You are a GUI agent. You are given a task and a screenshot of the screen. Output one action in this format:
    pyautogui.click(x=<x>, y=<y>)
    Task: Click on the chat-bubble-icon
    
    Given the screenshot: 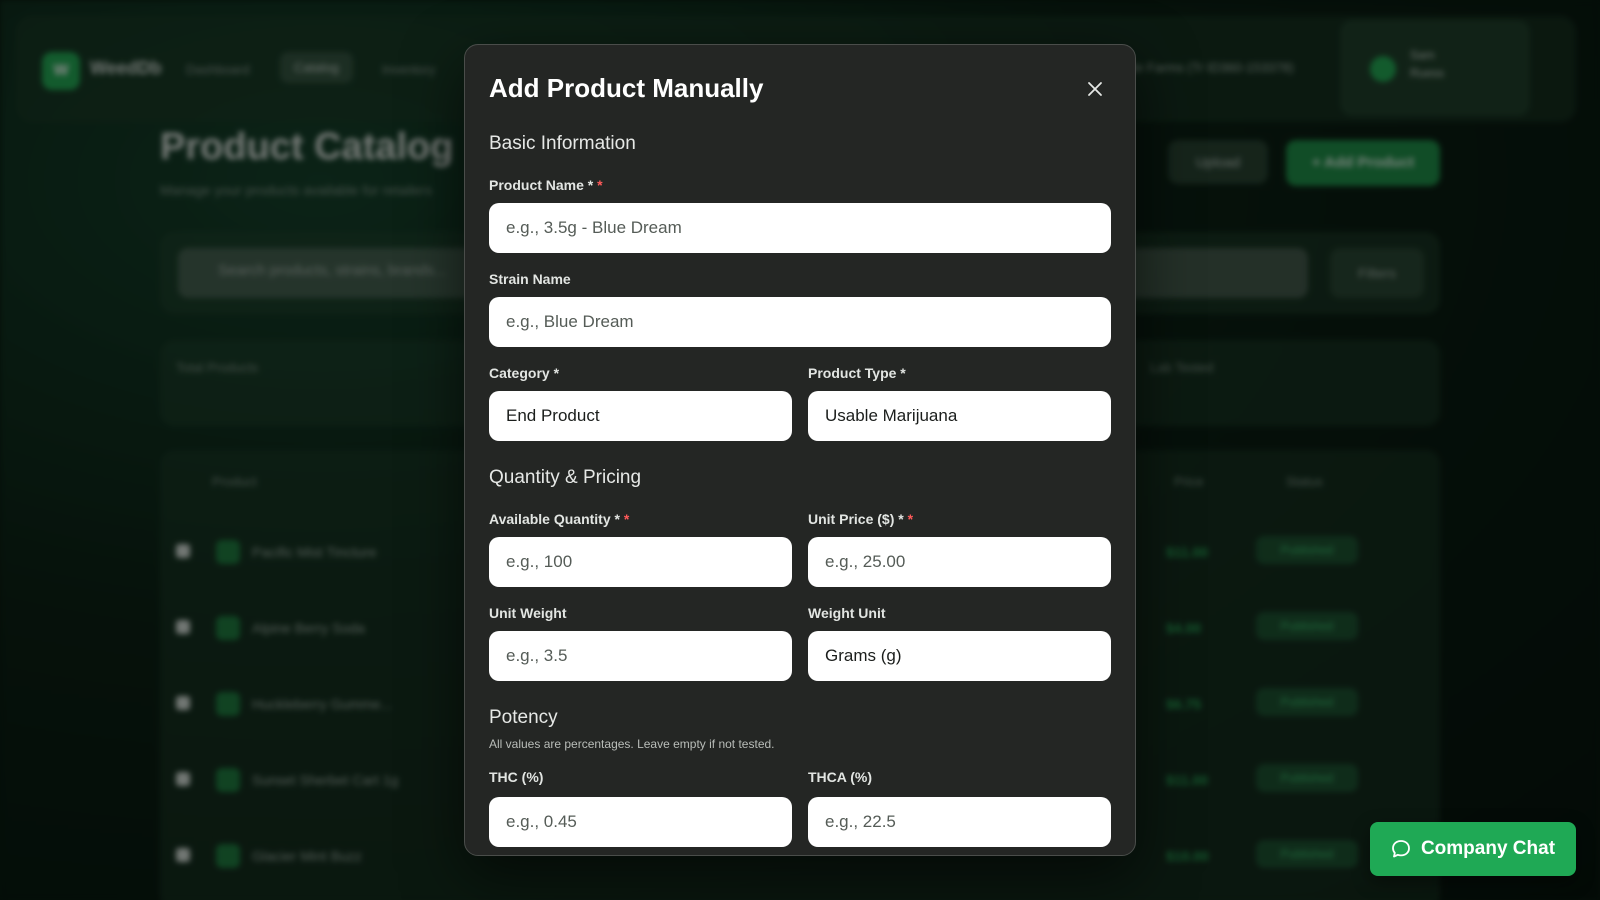 What is the action you would take?
    pyautogui.click(x=1401, y=849)
    